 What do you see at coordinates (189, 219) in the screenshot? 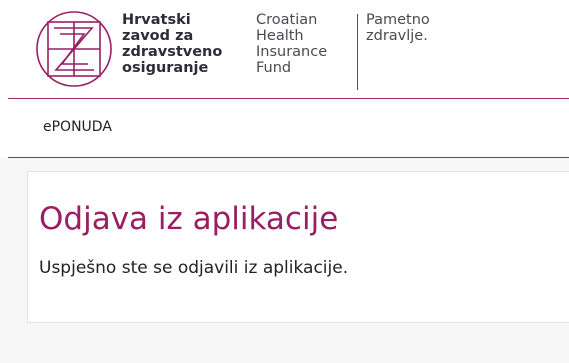
I see `page-title: Odjava iz aplikacije` at bounding box center [189, 219].